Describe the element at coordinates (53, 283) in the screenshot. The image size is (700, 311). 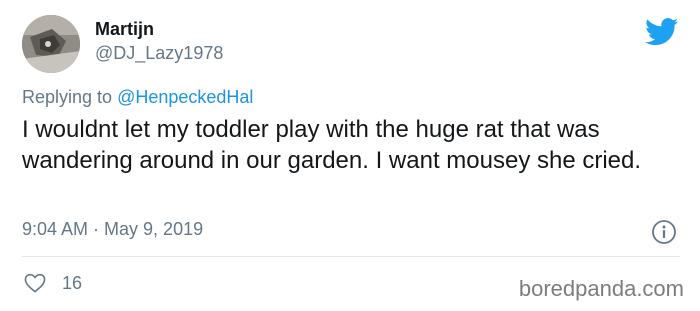
I see `like-button: 16` at that location.